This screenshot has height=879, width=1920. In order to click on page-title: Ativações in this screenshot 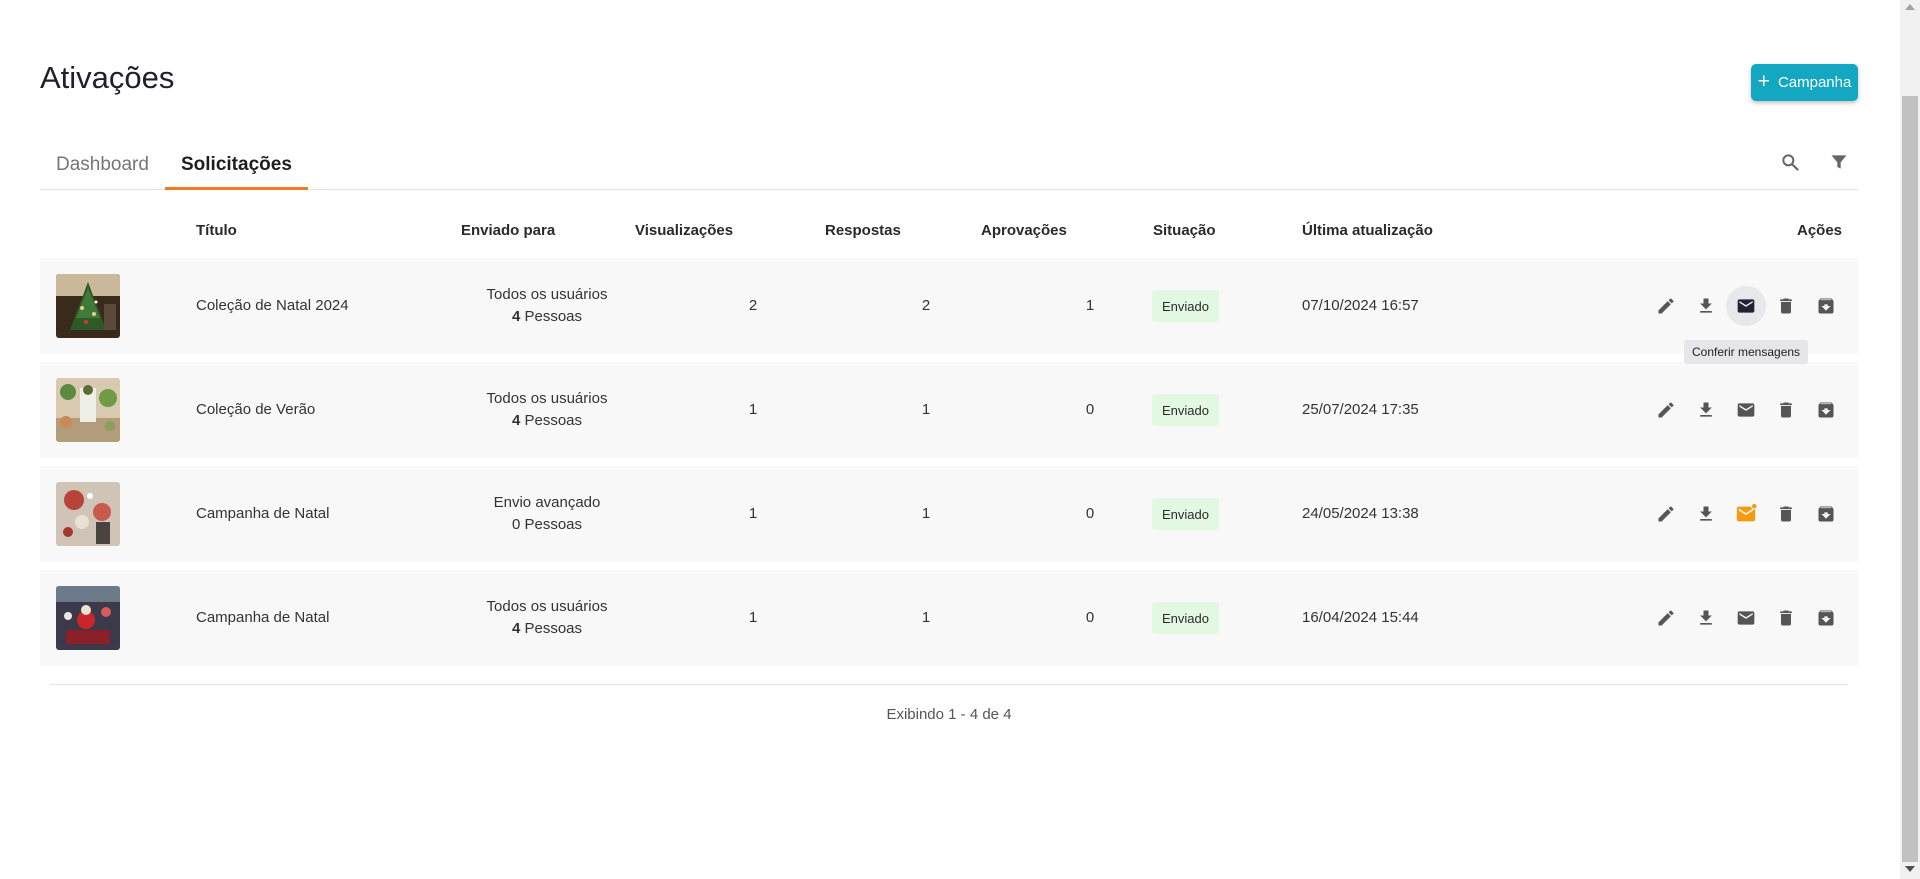, I will do `click(107, 77)`.